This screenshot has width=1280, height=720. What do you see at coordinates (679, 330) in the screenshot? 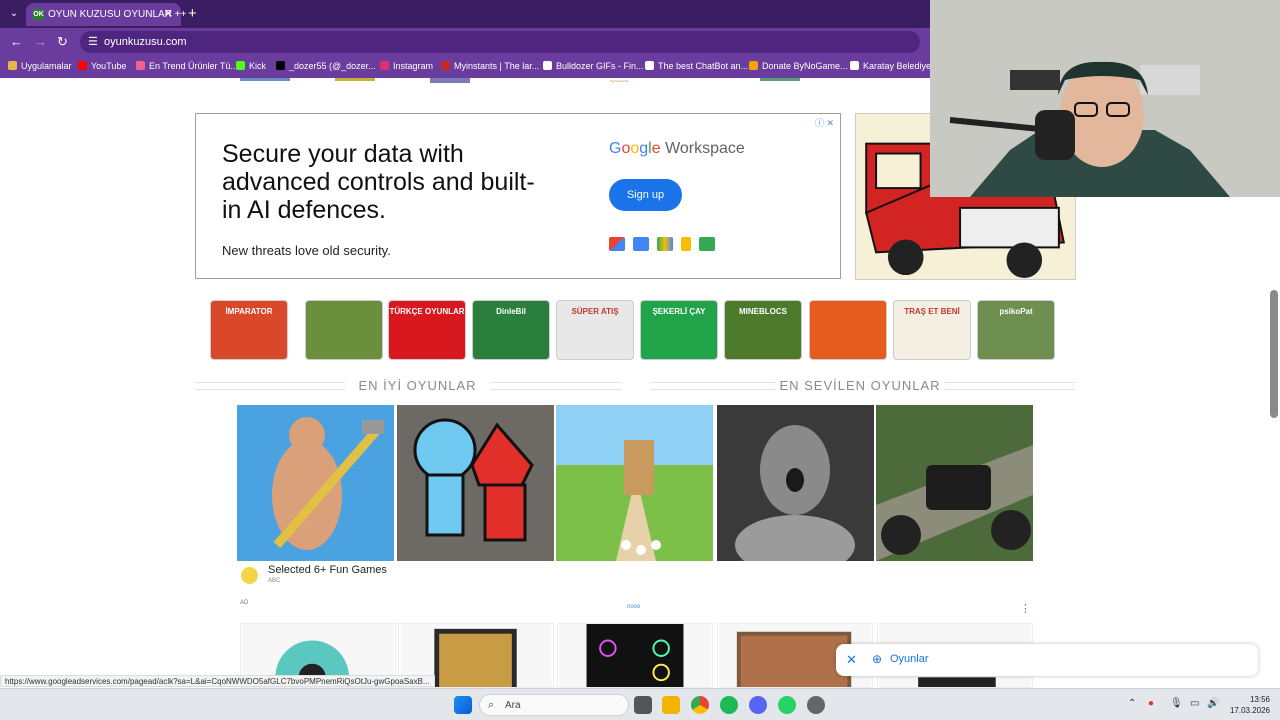
I see `category-tile: ŞEKERLİ ÇAY` at bounding box center [679, 330].